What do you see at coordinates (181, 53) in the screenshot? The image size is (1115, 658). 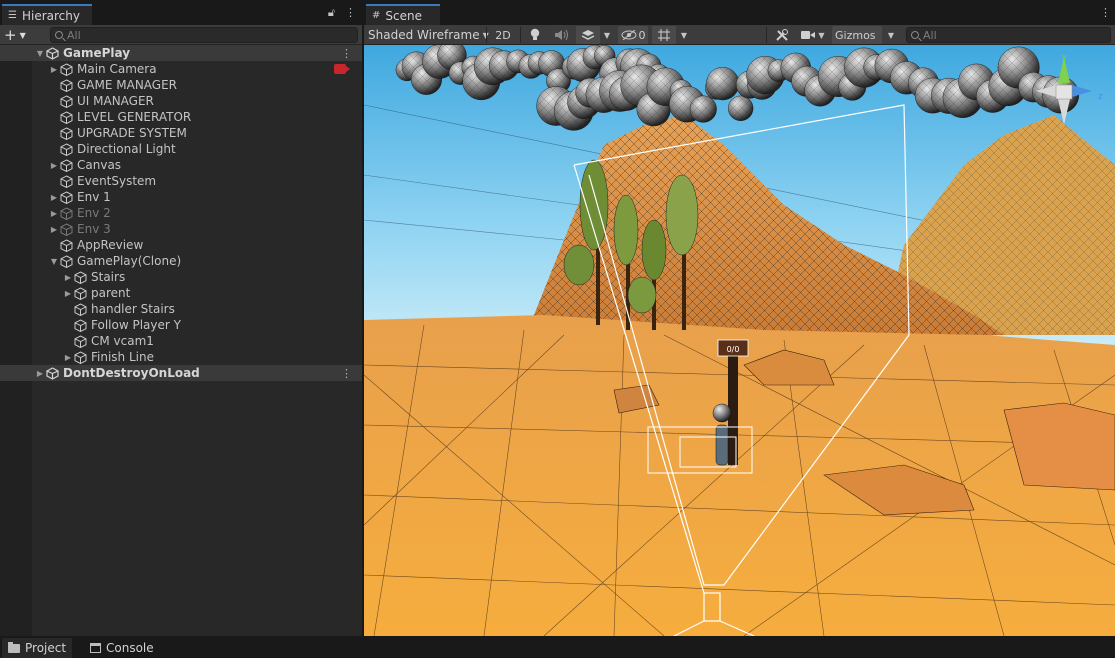 I see `hierarchy-scene-row: ▼ GamePlay ⋮` at bounding box center [181, 53].